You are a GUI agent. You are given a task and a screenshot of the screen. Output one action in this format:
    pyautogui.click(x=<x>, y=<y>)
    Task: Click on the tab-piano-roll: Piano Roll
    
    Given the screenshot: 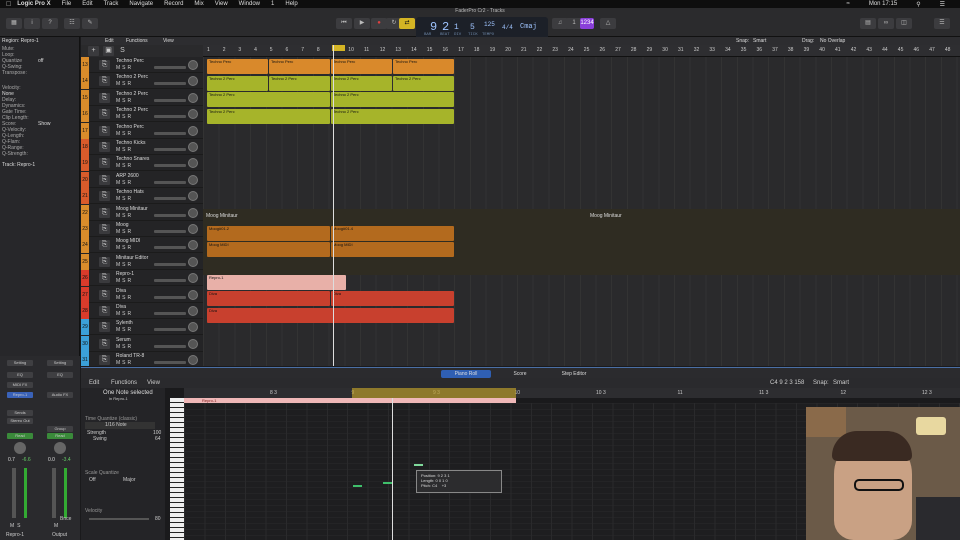 What is the action you would take?
    pyautogui.click(x=466, y=374)
    